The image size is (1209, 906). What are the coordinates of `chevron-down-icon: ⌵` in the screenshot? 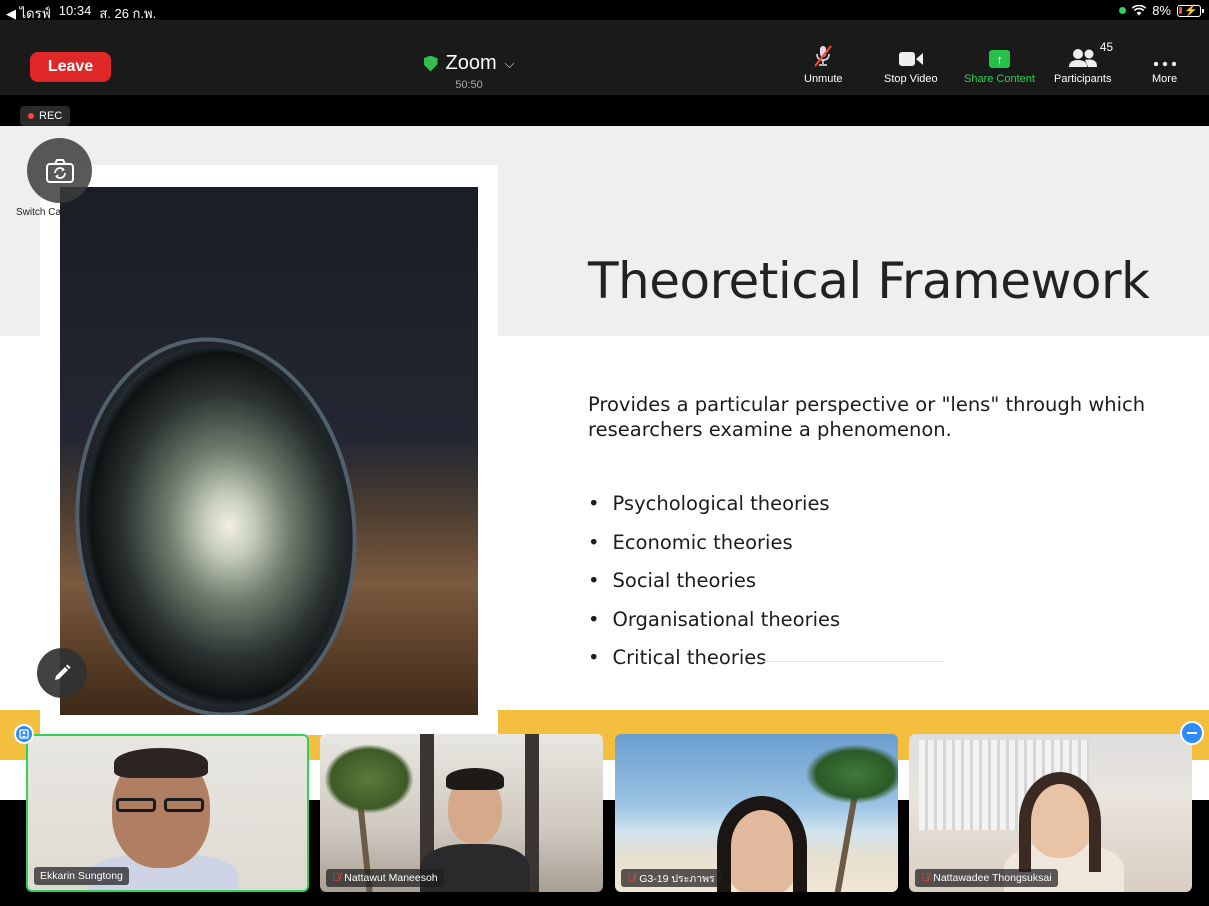 It's located at (509, 63).